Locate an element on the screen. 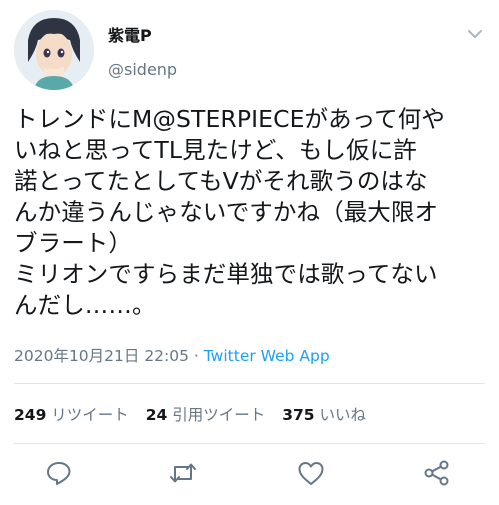  engagement-stats: 249 リツイート 24 引用ツイート 375 いいね is located at coordinates (196, 414).